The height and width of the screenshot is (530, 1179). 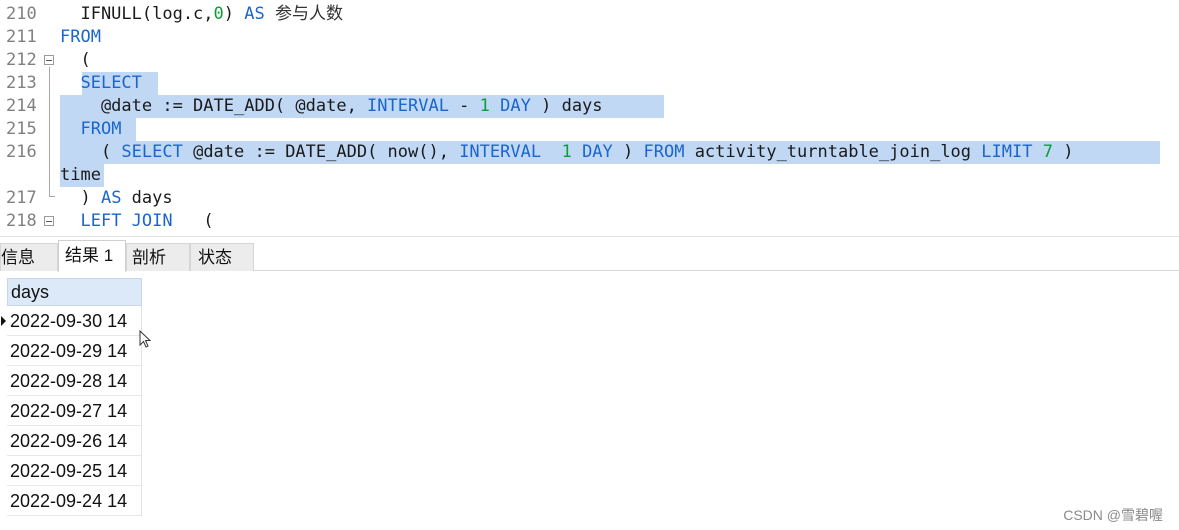 What do you see at coordinates (74, 441) in the screenshot?
I see `table-cell-days: 2022-09-26 14` at bounding box center [74, 441].